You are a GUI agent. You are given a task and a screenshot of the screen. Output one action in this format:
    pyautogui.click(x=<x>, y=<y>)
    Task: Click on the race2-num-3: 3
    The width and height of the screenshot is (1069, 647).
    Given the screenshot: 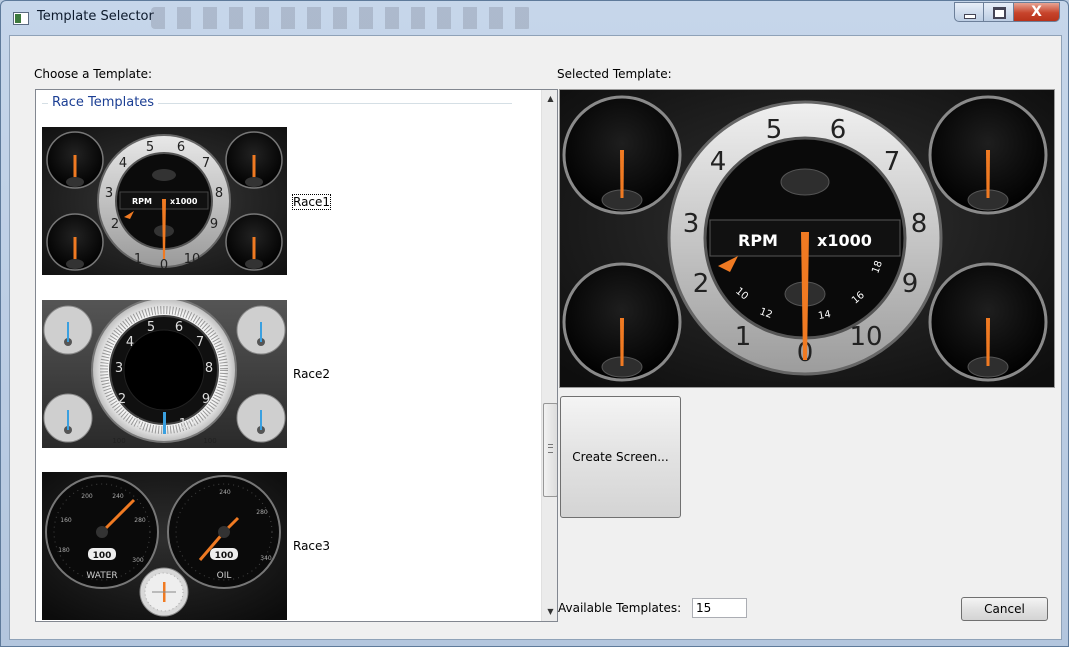 What is the action you would take?
    pyautogui.click(x=119, y=368)
    